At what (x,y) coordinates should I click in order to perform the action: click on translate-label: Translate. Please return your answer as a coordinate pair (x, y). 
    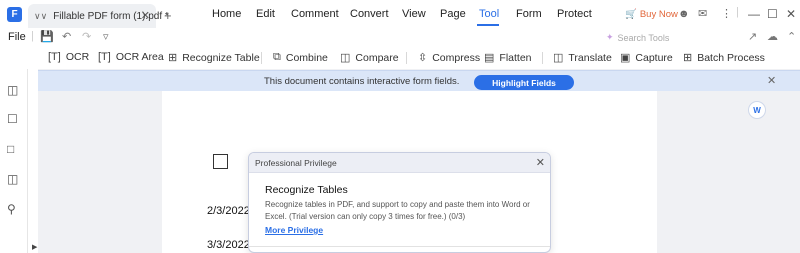
    Looking at the image, I should click on (590, 57).